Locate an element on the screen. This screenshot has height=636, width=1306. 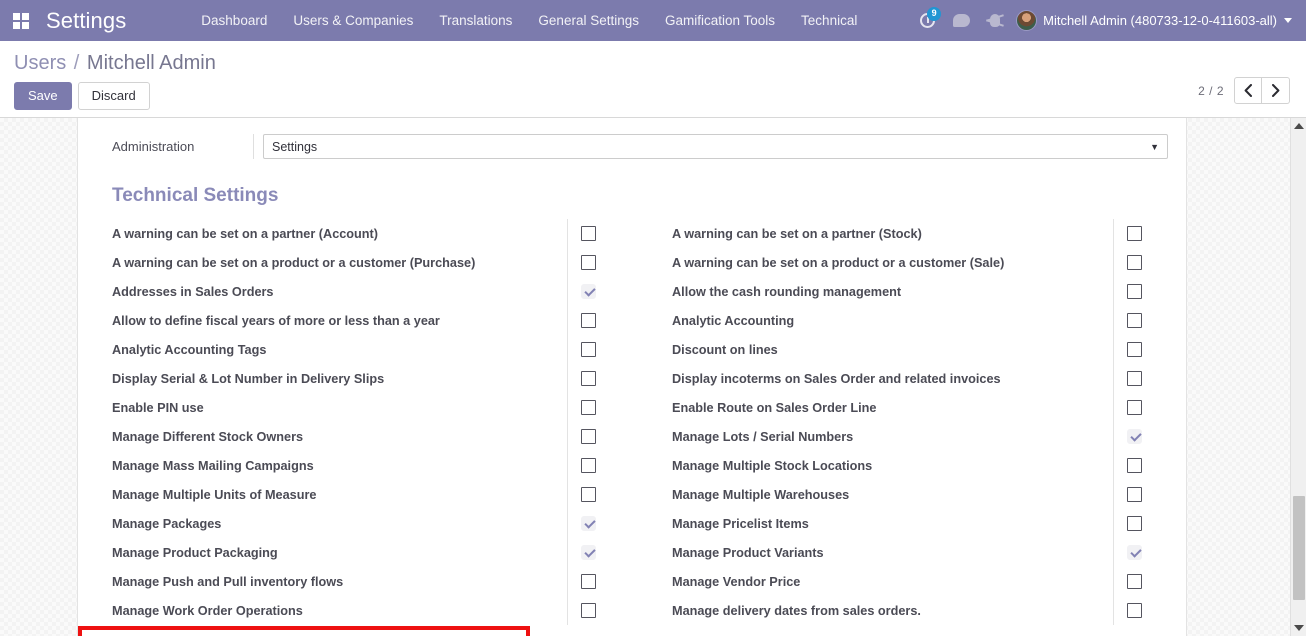
vertical-scrollbar is located at coordinates (1298, 377).